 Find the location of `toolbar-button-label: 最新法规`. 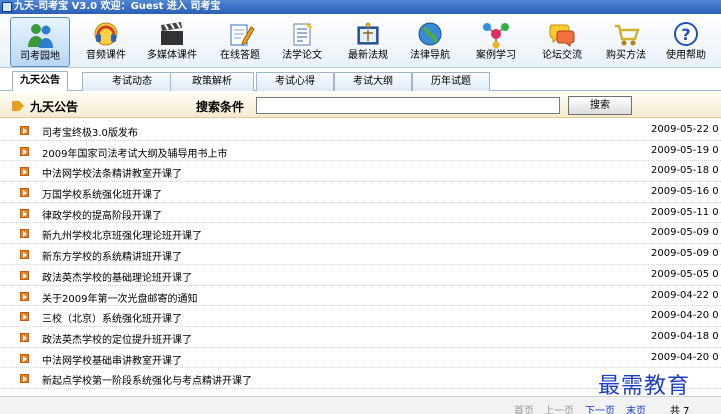

toolbar-button-label: 最新法规 is located at coordinates (368, 55).